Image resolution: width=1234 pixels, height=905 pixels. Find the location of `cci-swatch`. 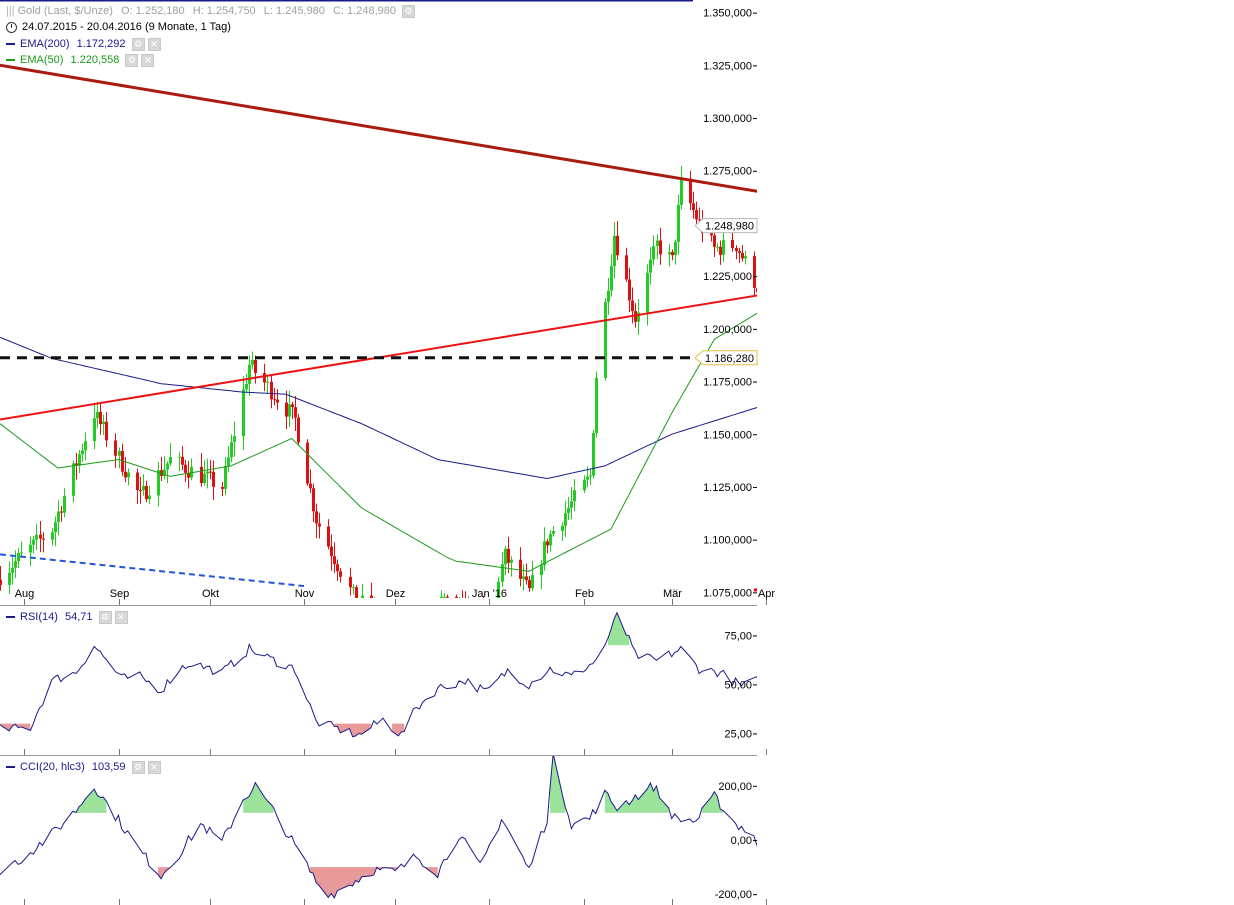

cci-swatch is located at coordinates (10, 767).